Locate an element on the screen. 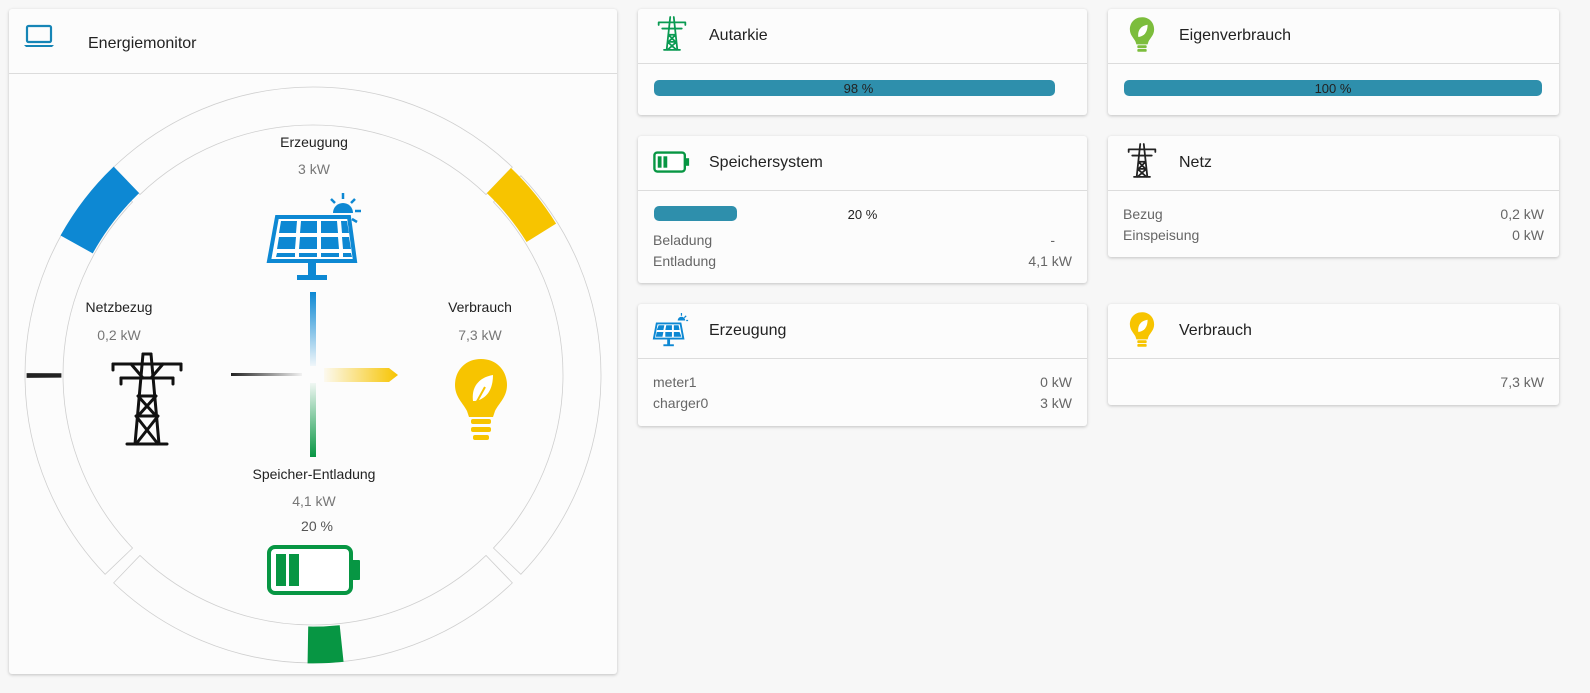 Image resolution: width=1590 pixels, height=693 pixels. eigenverbrauch-header: Eigenverbrauch is located at coordinates (1333, 36).